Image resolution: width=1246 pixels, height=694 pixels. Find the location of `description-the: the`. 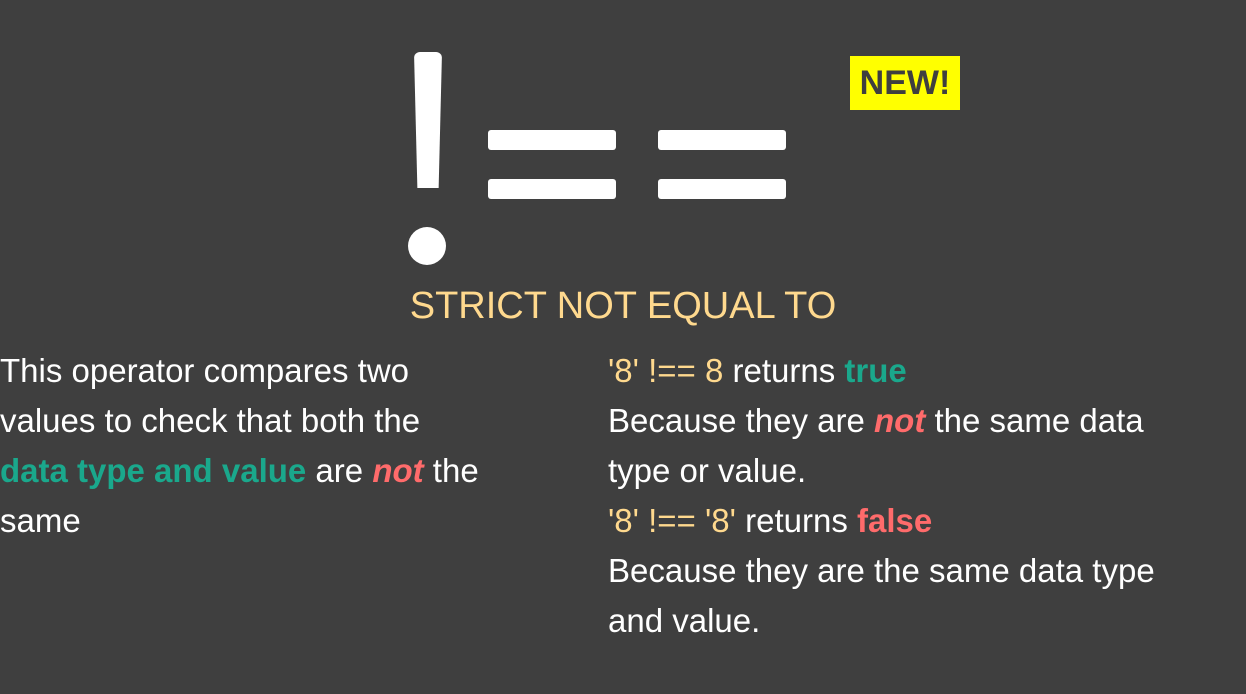

description-the: the is located at coordinates (451, 470).